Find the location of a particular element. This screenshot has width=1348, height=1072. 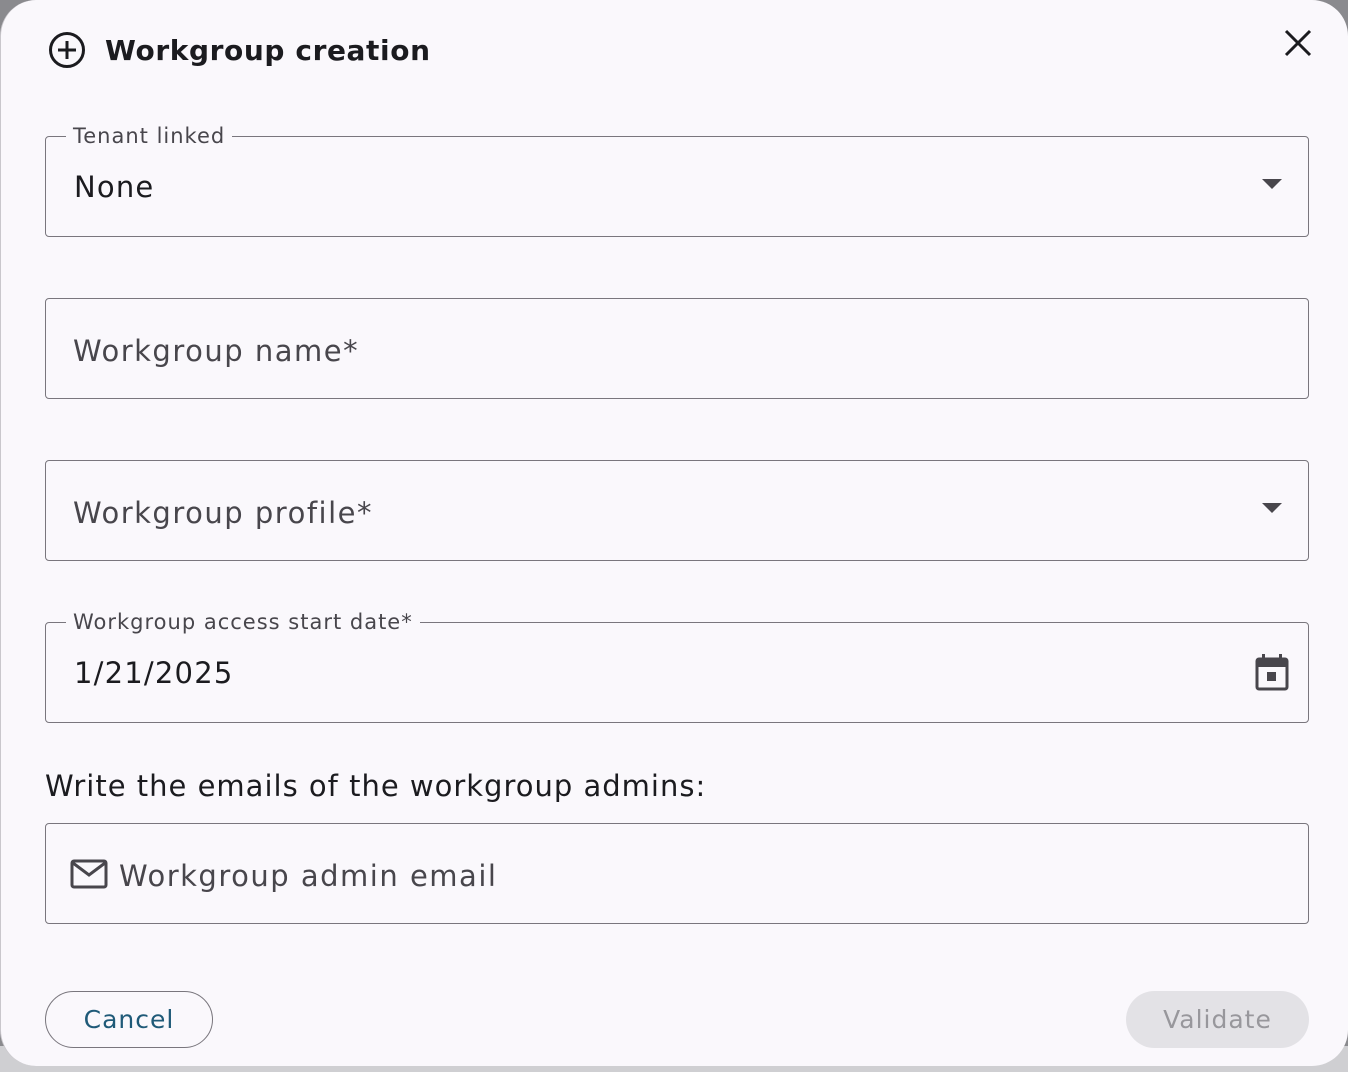

dialog-title: Workgroup creation is located at coordinates (268, 50).